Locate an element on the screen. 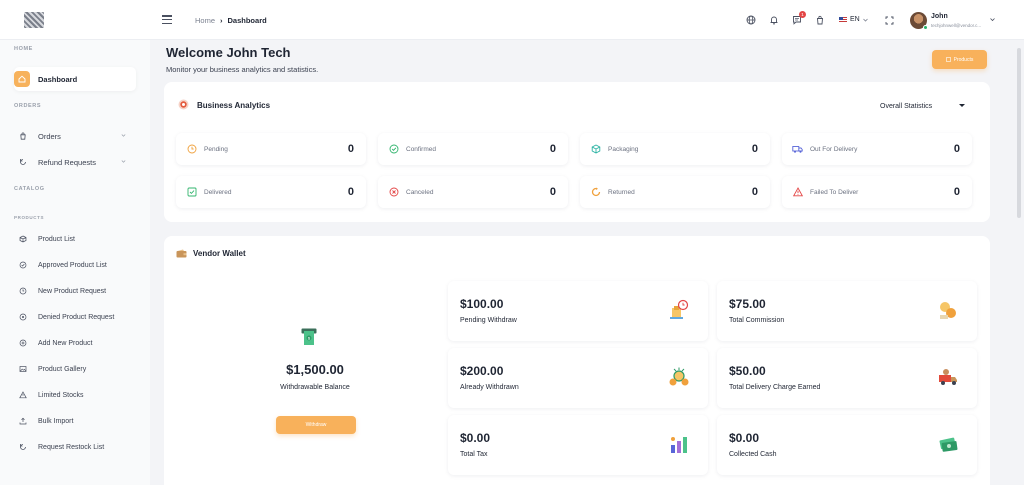  wallet-tile-value: $200.00 is located at coordinates (482, 371).